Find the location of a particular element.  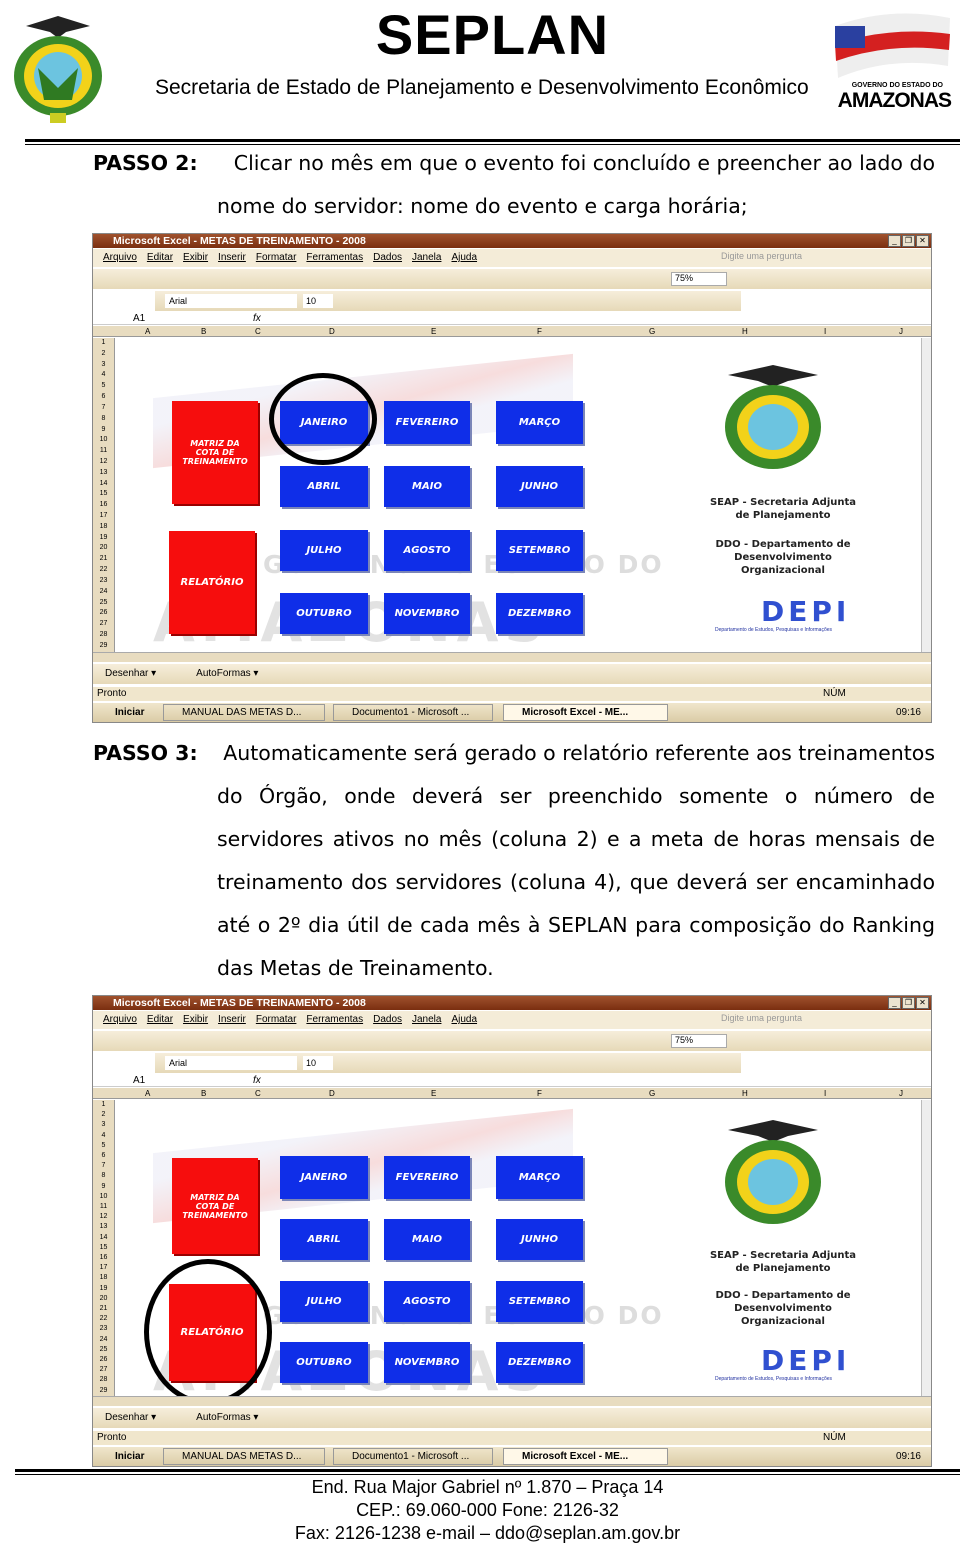

month-button-fevereiro: FEVEREIRO is located at coordinates (427, 422).